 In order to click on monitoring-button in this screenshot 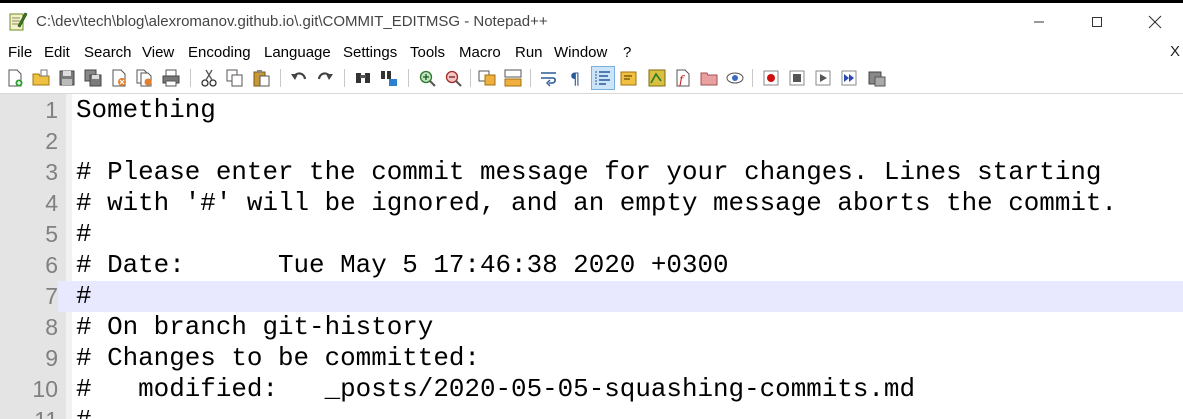, I will do `click(735, 78)`.